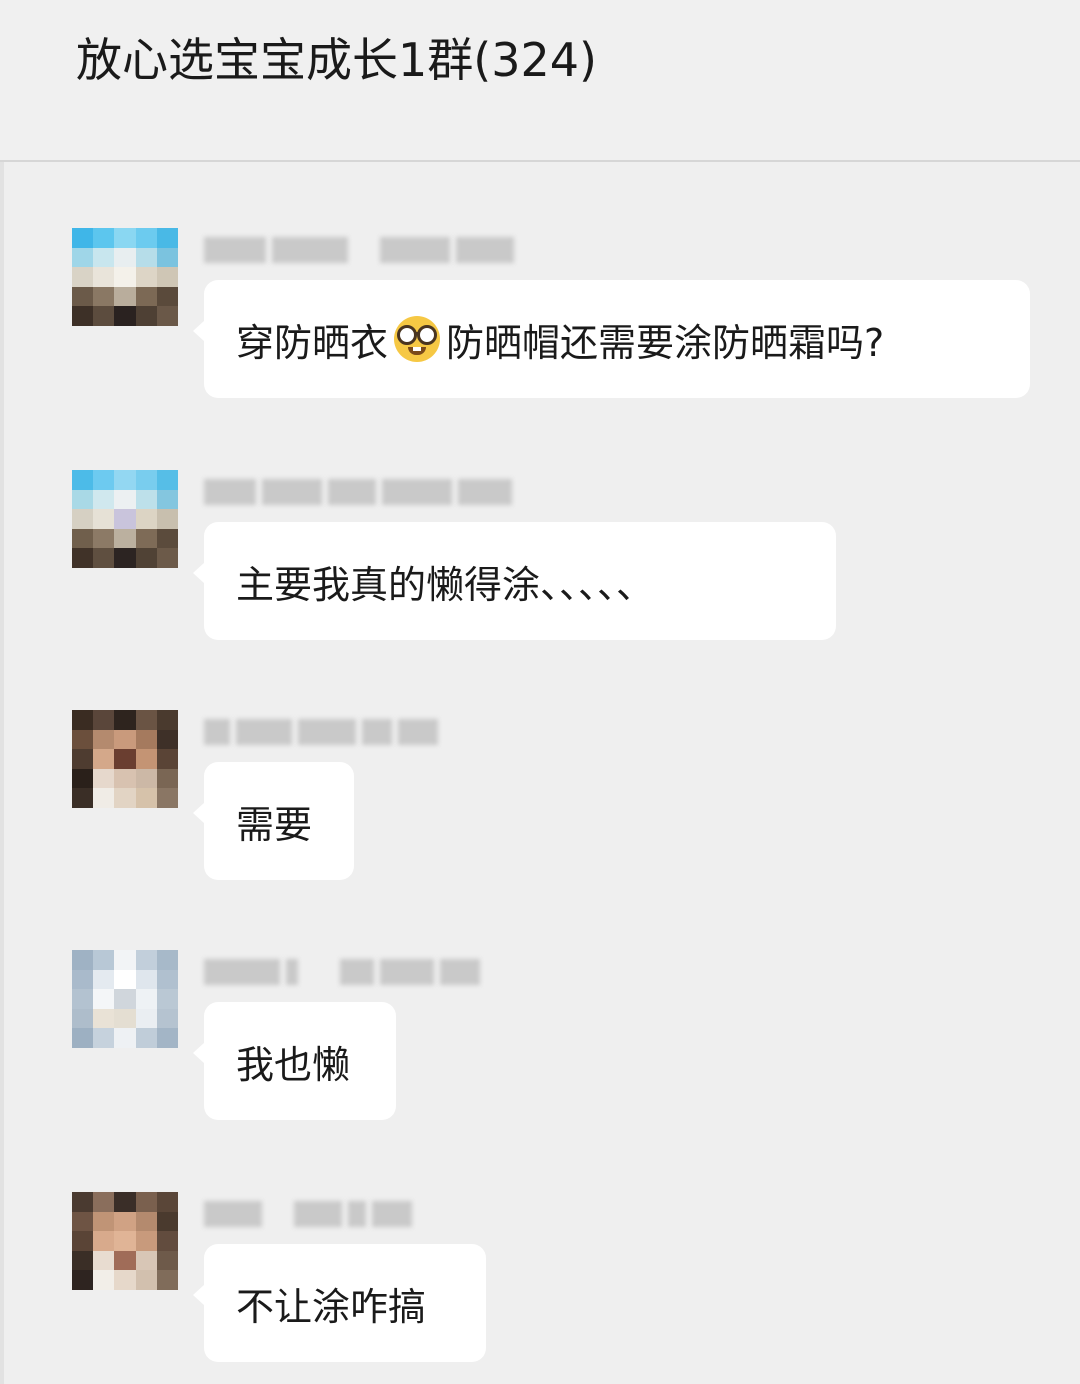 This screenshot has width=1080, height=1384. I want to click on window-edge, so click(2, 692).